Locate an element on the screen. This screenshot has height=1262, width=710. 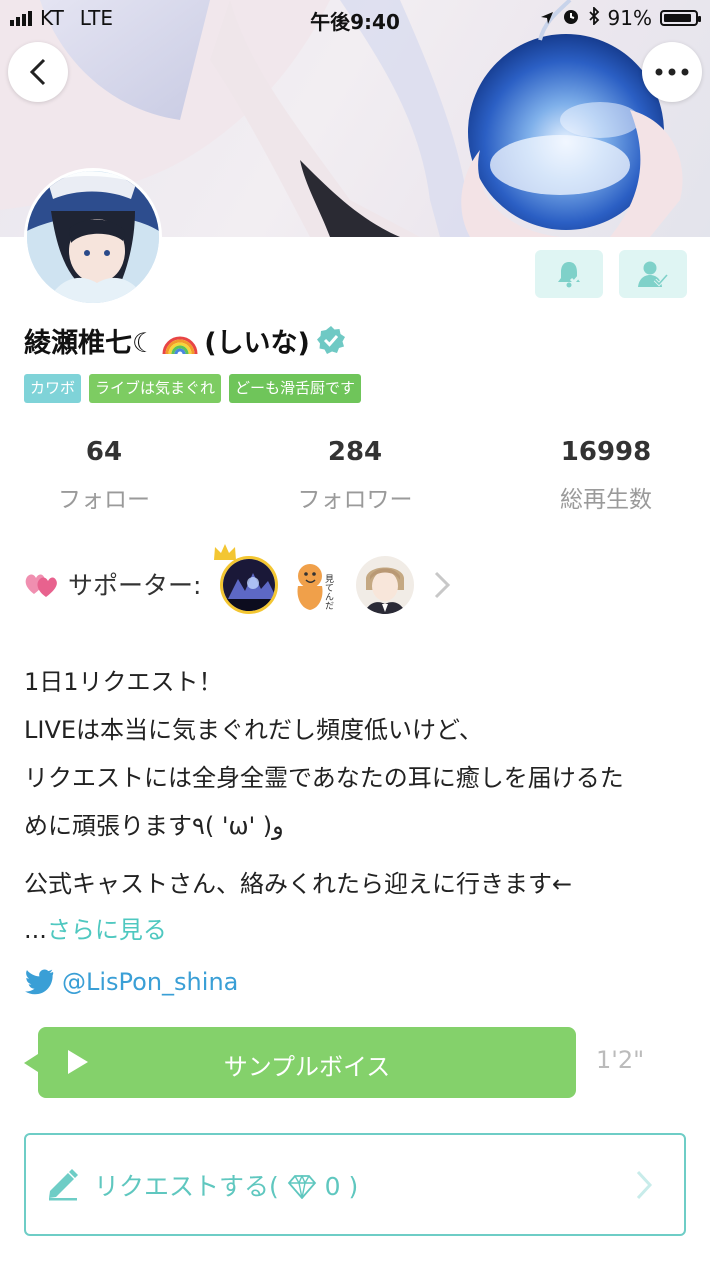
user-check-icon is located at coordinates (653, 274).